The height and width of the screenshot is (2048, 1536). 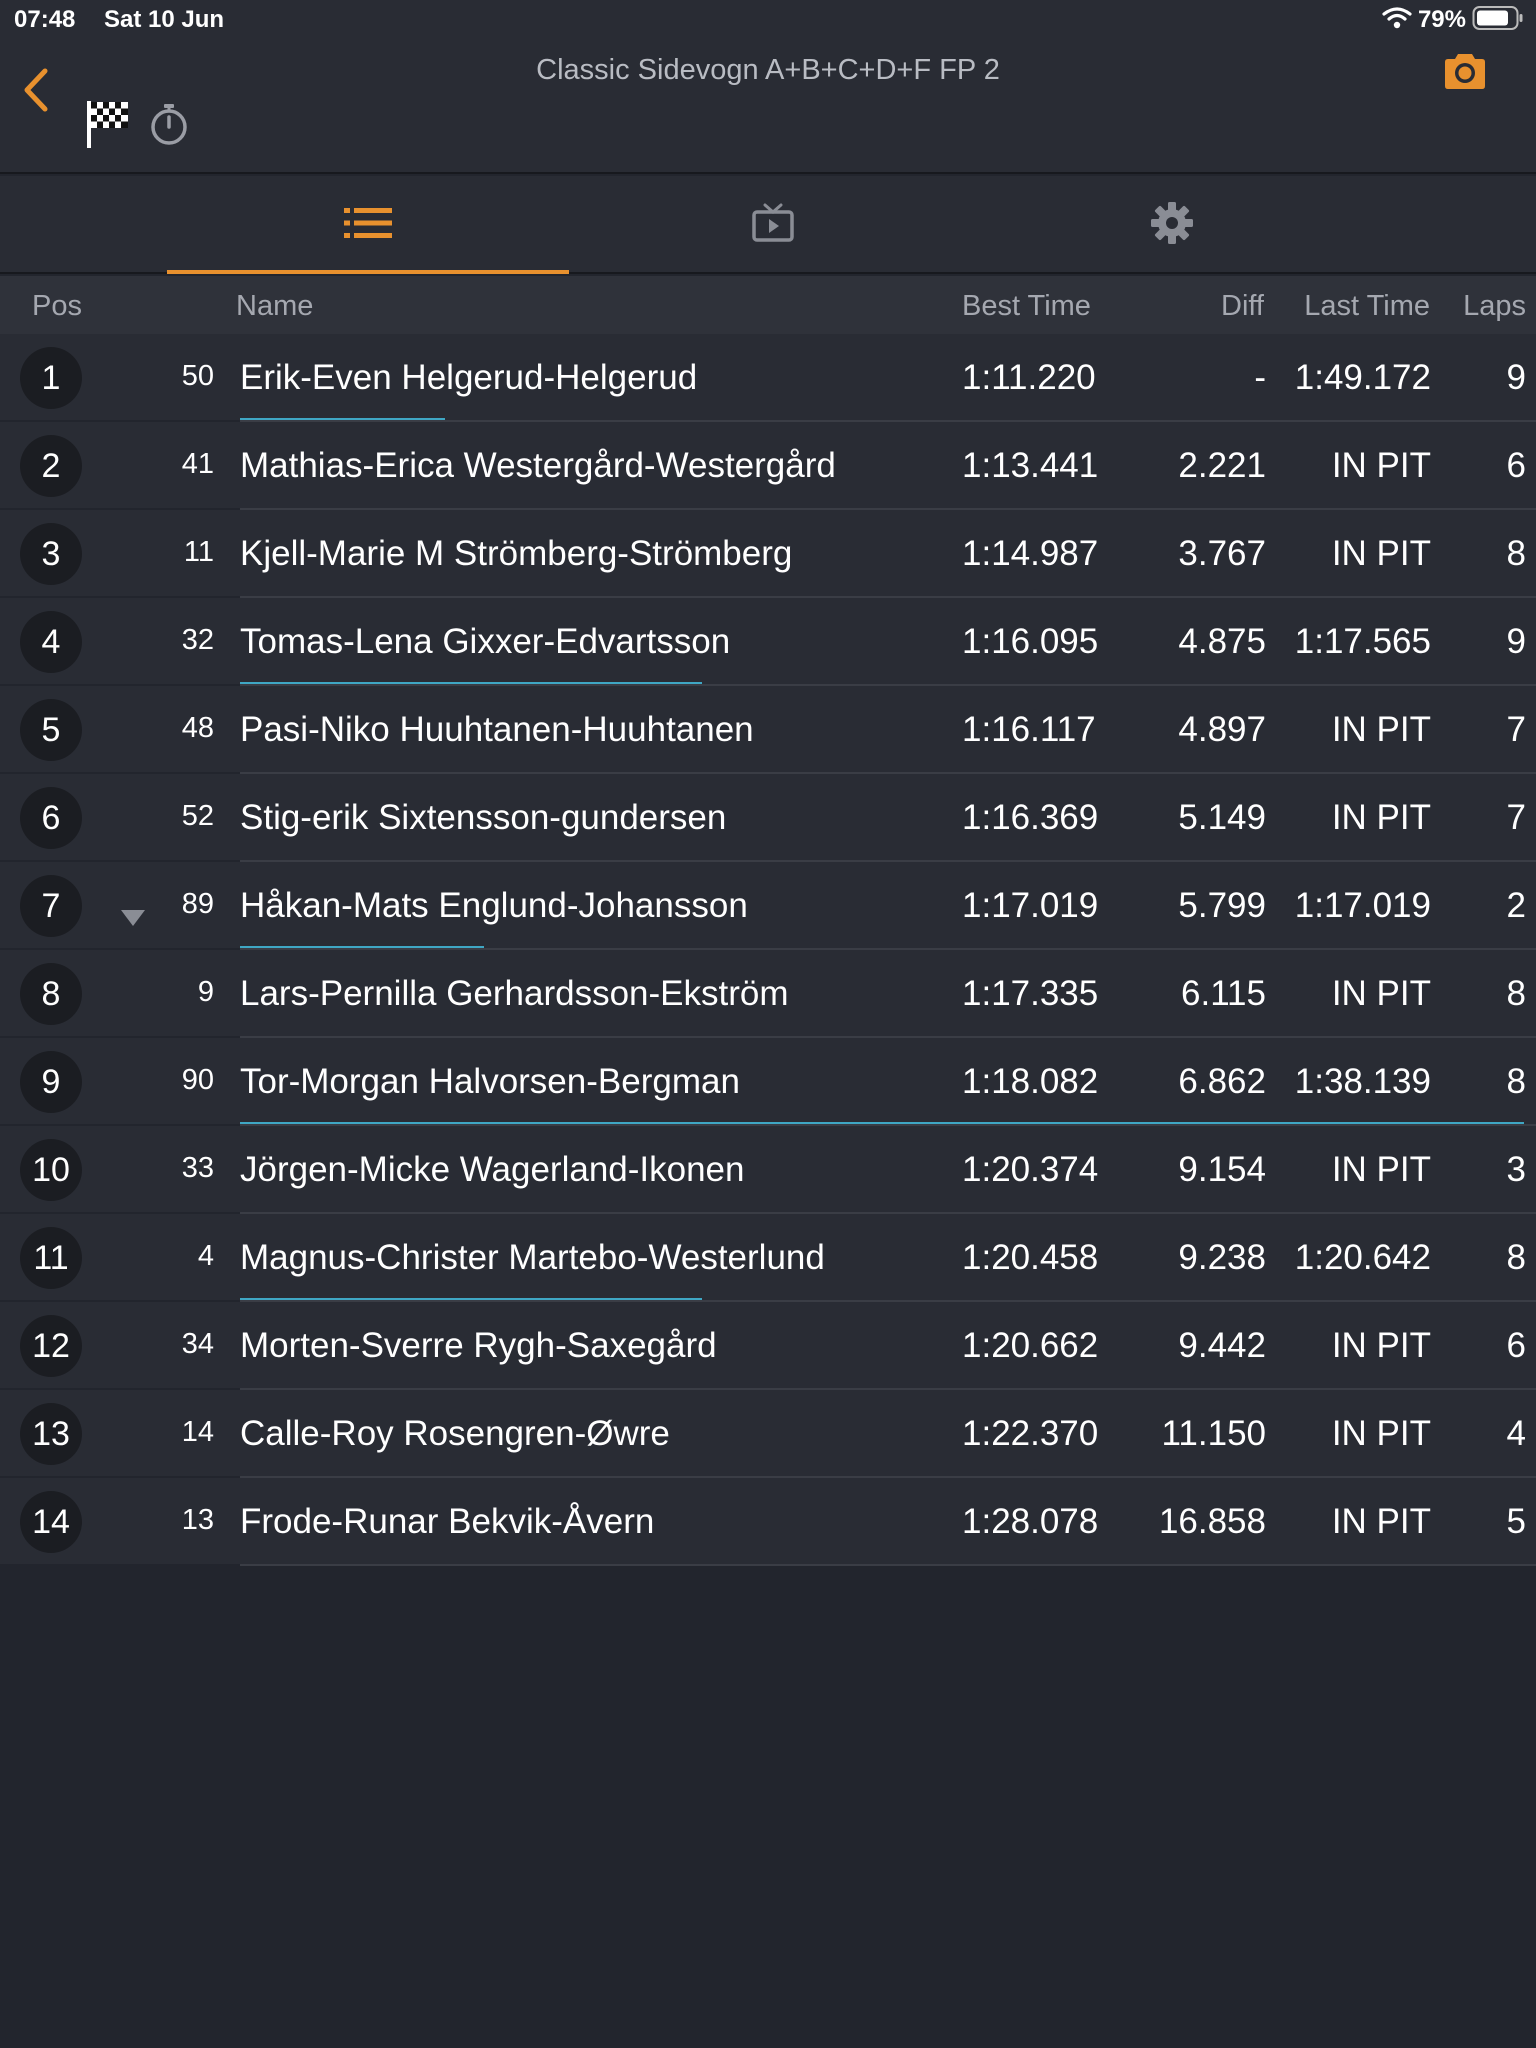 I want to click on competitor-number: 34, so click(x=197, y=1344).